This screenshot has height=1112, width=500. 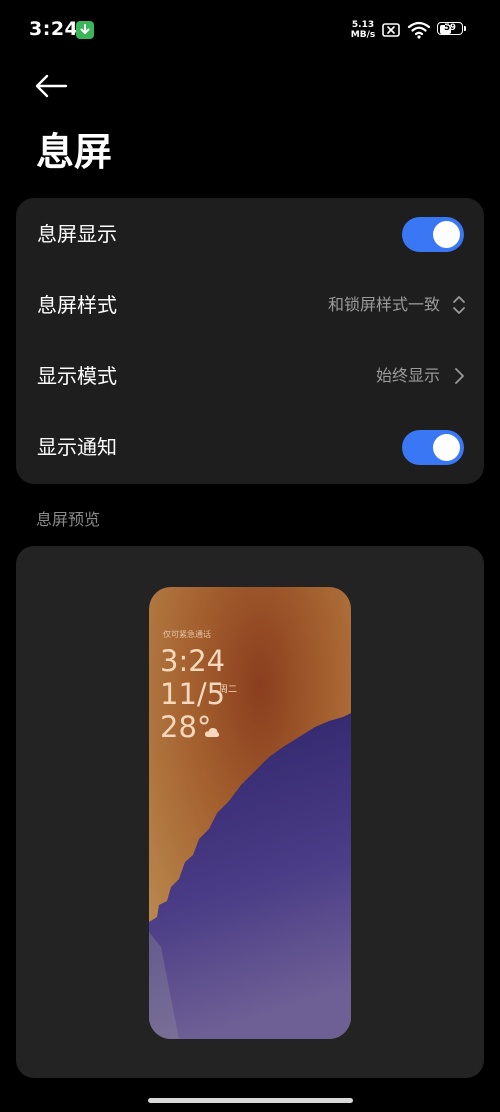 What do you see at coordinates (250, 234) in the screenshot?
I see `aod-display-row: 息屏显示` at bounding box center [250, 234].